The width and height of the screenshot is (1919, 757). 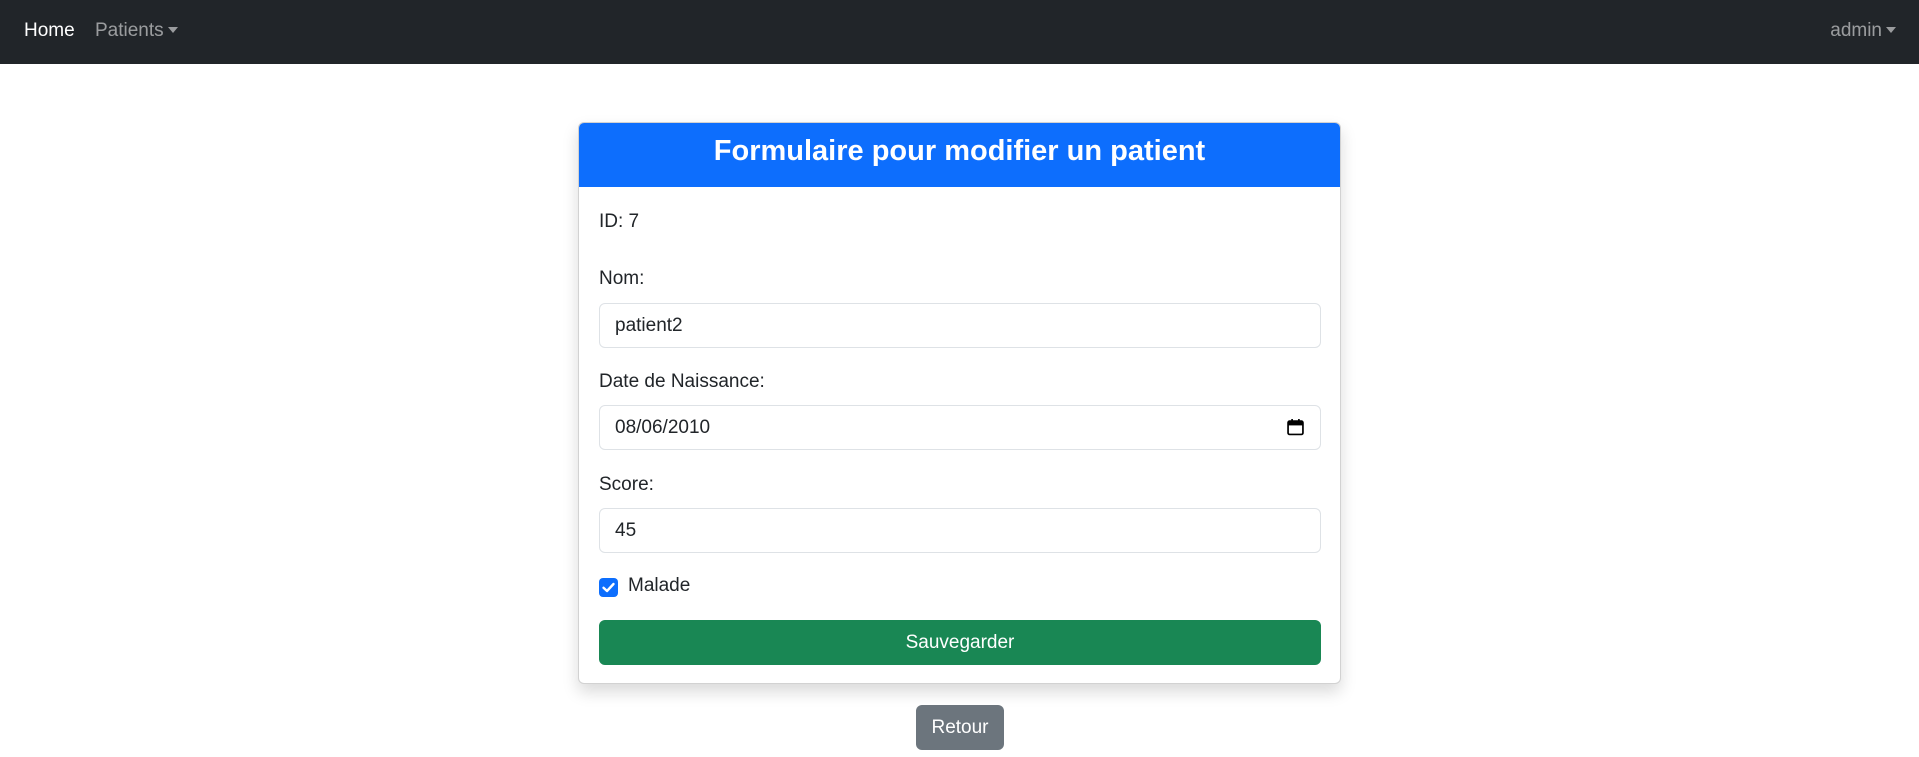 What do you see at coordinates (959, 32) in the screenshot?
I see `top-navbar: Home Patients admin` at bounding box center [959, 32].